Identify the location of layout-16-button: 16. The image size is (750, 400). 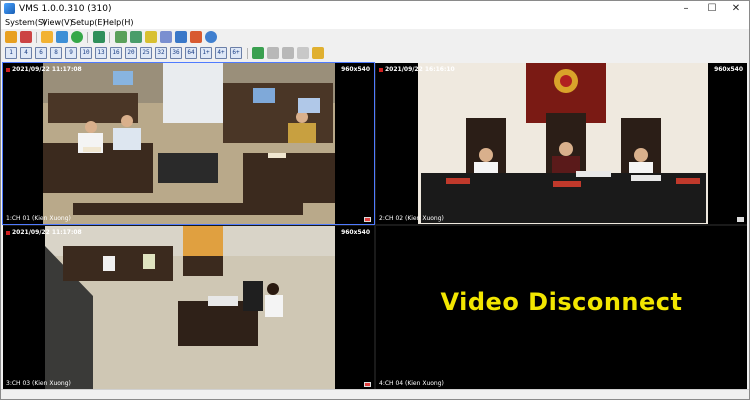
(116, 53).